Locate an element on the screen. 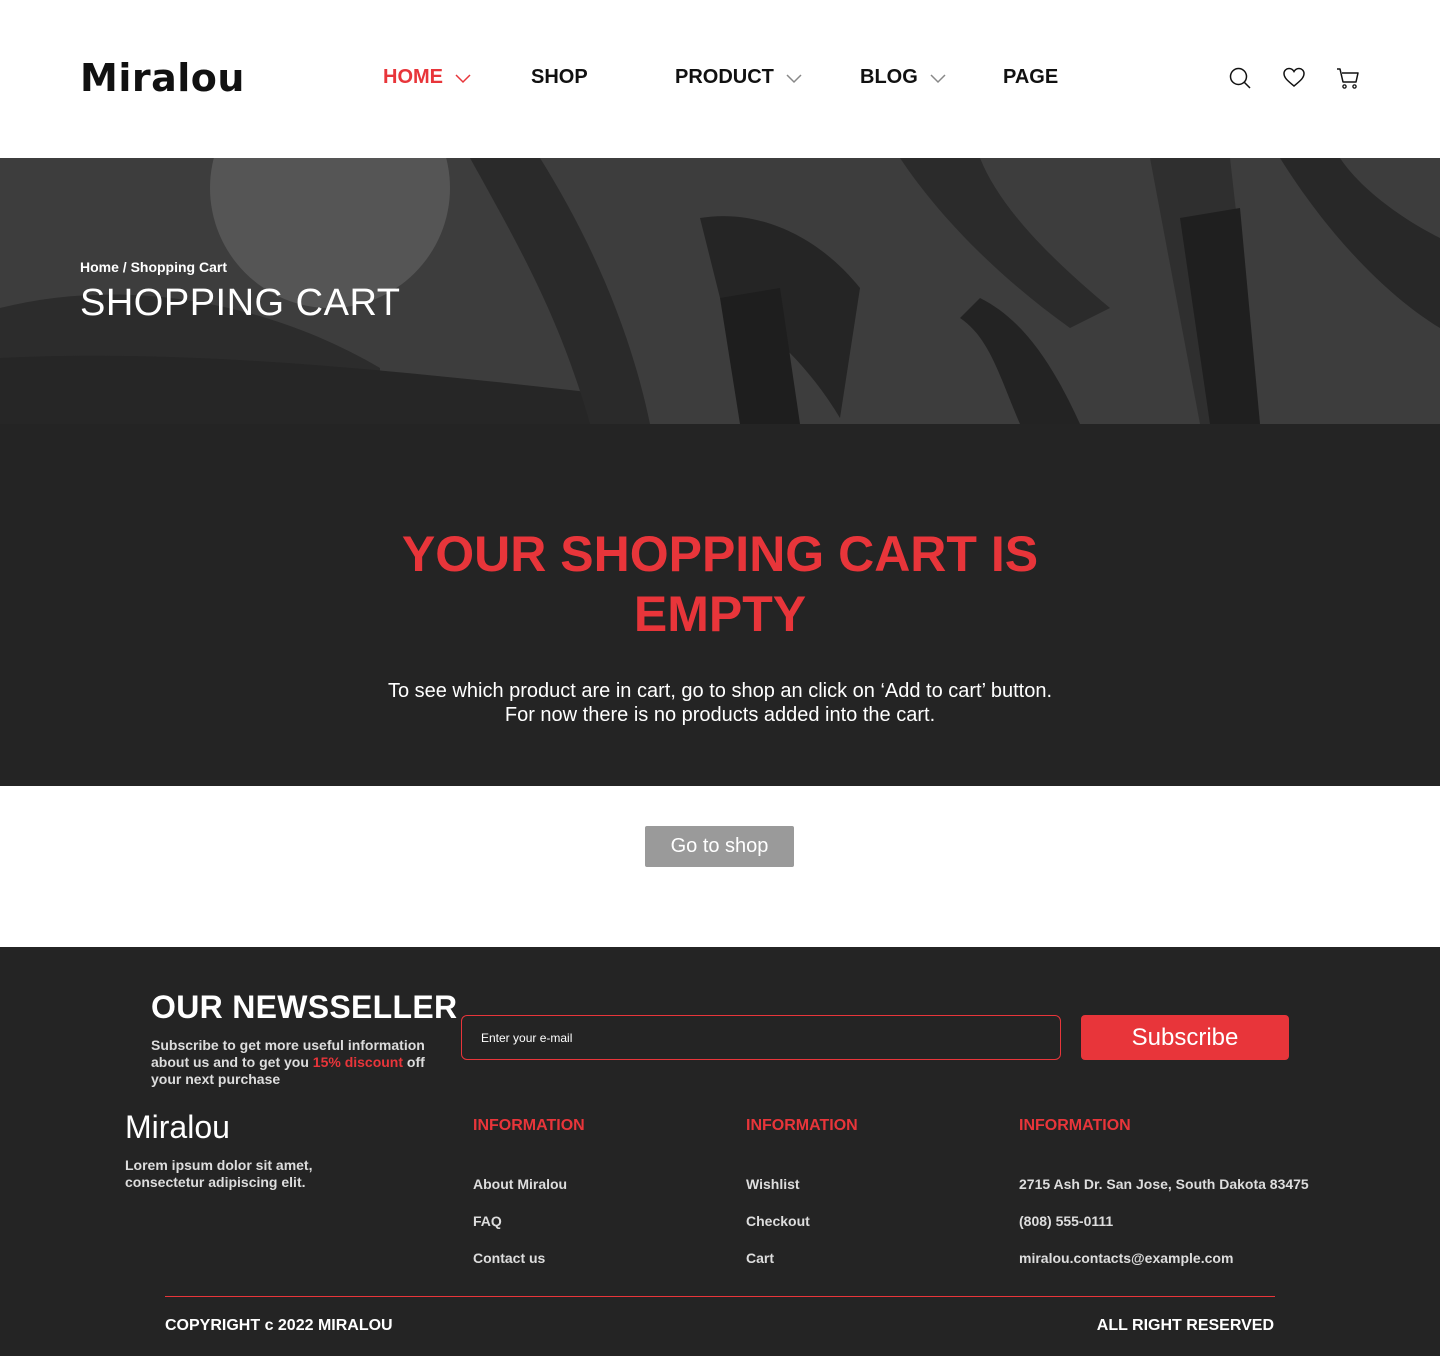 The height and width of the screenshot is (1356, 1440). footer-link-faq: FAQ is located at coordinates (529, 1221).